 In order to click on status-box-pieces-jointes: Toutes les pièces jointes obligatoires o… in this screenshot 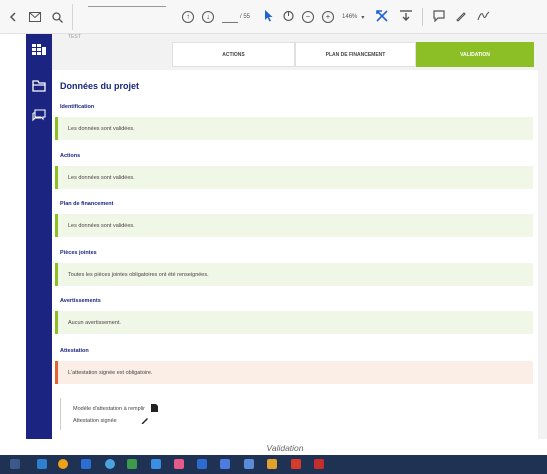, I will do `click(294, 274)`.